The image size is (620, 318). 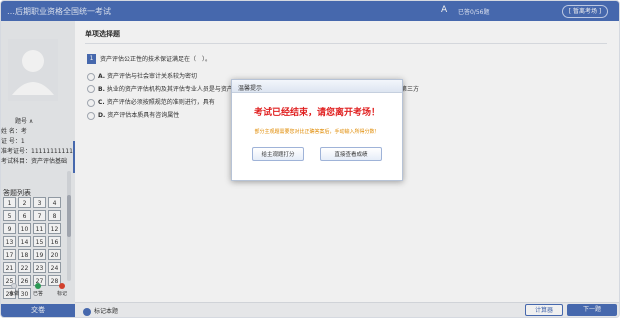 What do you see at coordinates (278, 154) in the screenshot?
I see `grade-subjective-button: 给主观题打分` at bounding box center [278, 154].